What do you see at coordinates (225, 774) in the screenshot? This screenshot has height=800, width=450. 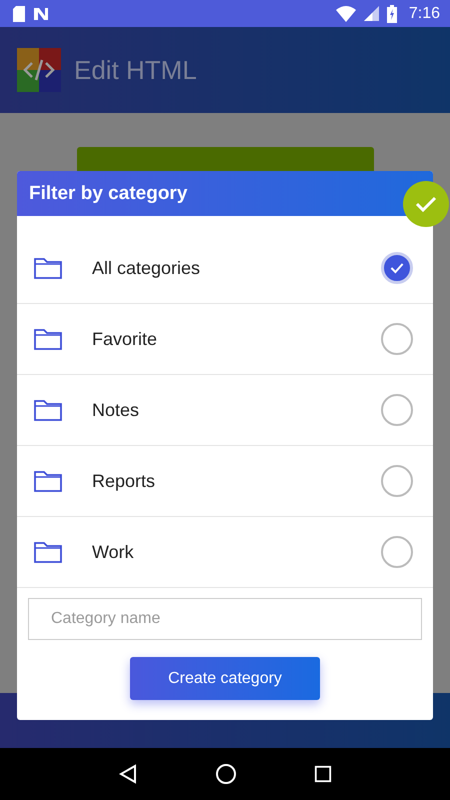 I see `home-icon` at bounding box center [225, 774].